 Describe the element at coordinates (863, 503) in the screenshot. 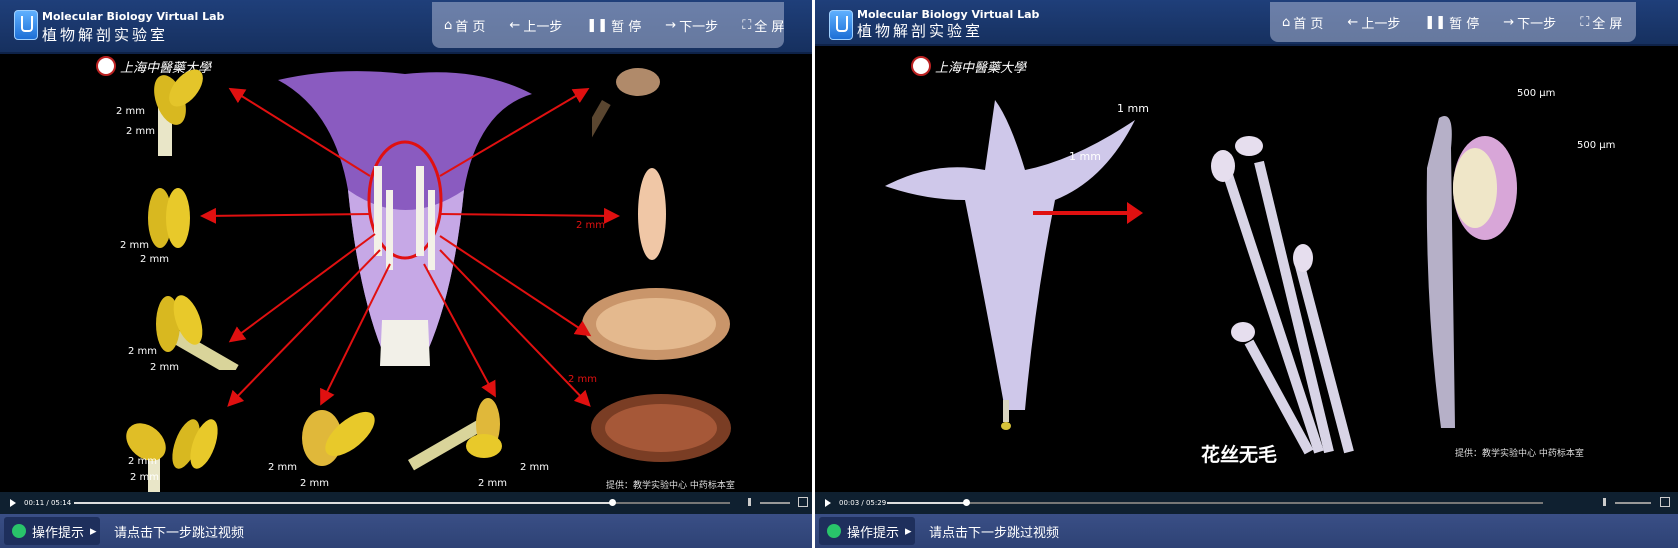

I see `time-readout: 00:03 / 05:29` at that location.